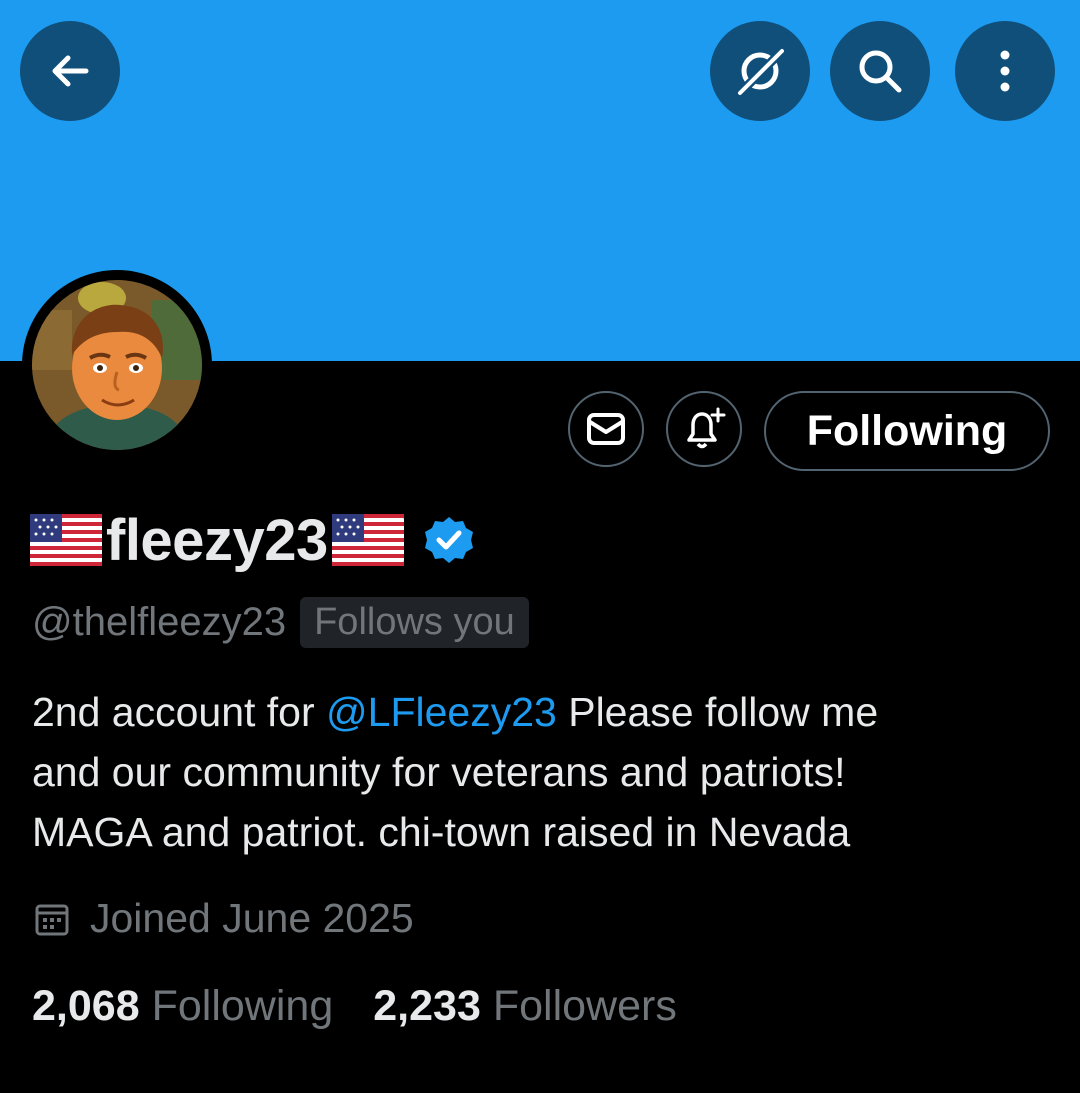 This screenshot has height=1093, width=1080. What do you see at coordinates (217, 540) in the screenshot?
I see `display-name: fleezy23` at bounding box center [217, 540].